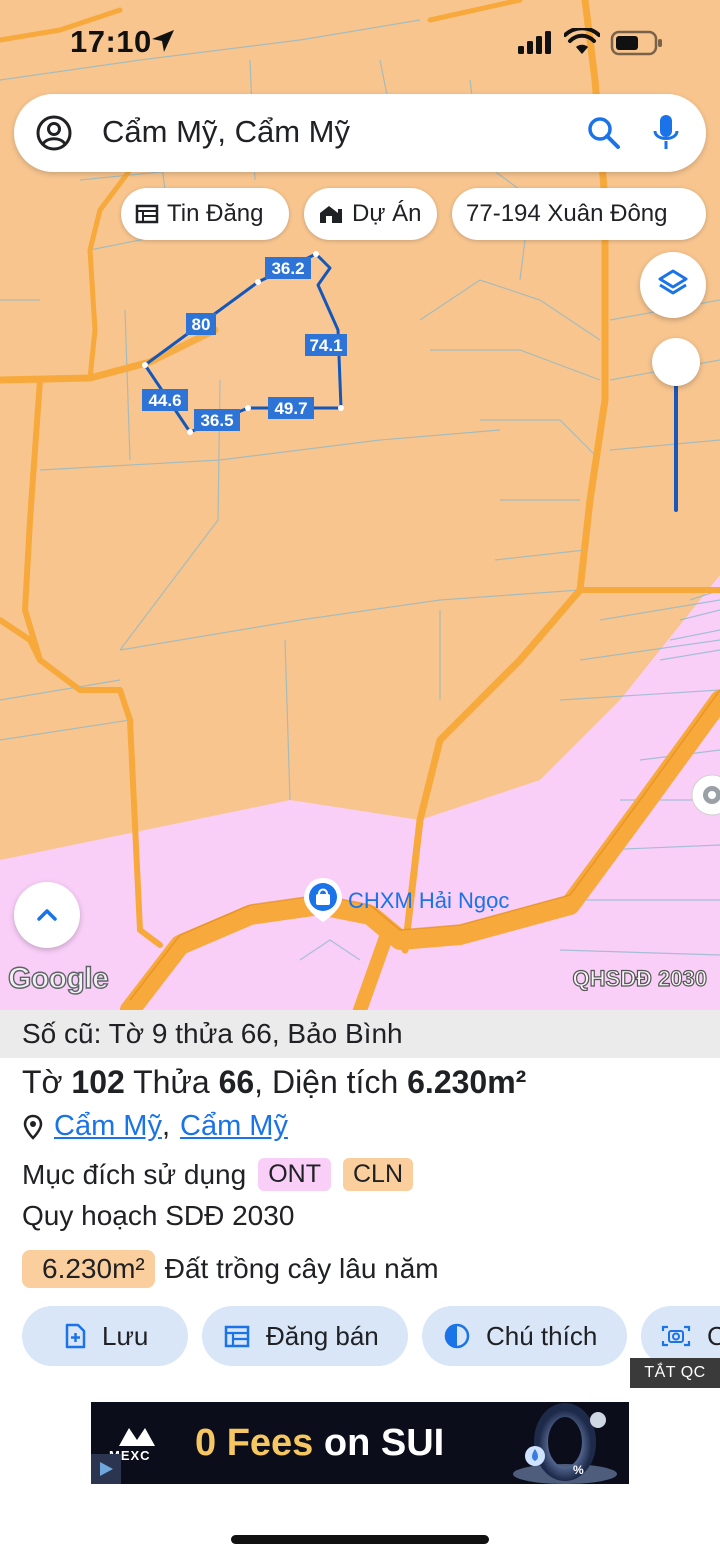 Image resolution: width=720 pixels, height=1557 pixels. I want to click on wifi-icon, so click(582, 41).